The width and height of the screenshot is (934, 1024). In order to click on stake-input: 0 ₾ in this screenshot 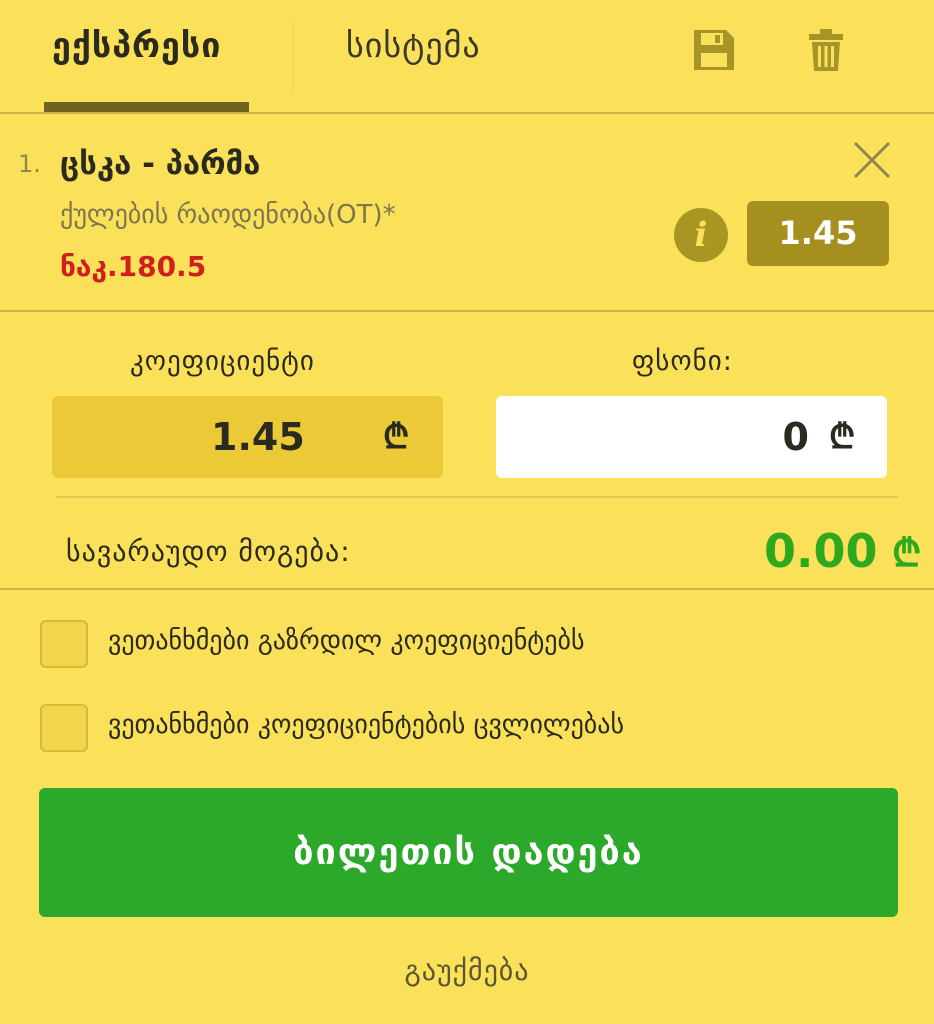, I will do `click(691, 437)`.